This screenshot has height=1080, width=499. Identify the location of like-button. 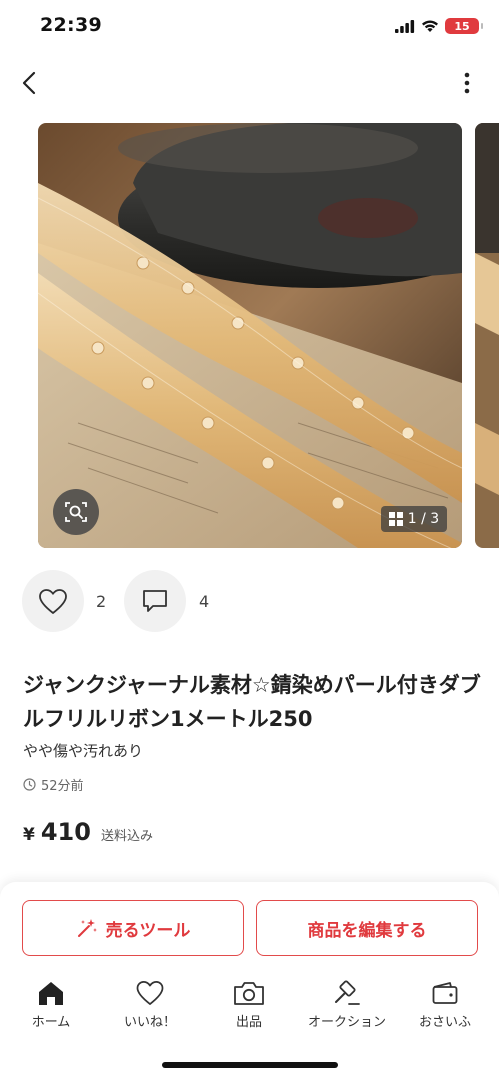
(53, 601).